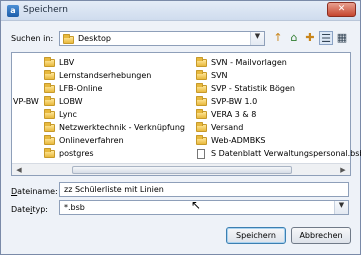 This screenshot has width=361, height=255. Describe the element at coordinates (26, 101) in the screenshot. I see `clipped-item-label: VP-BW` at that location.